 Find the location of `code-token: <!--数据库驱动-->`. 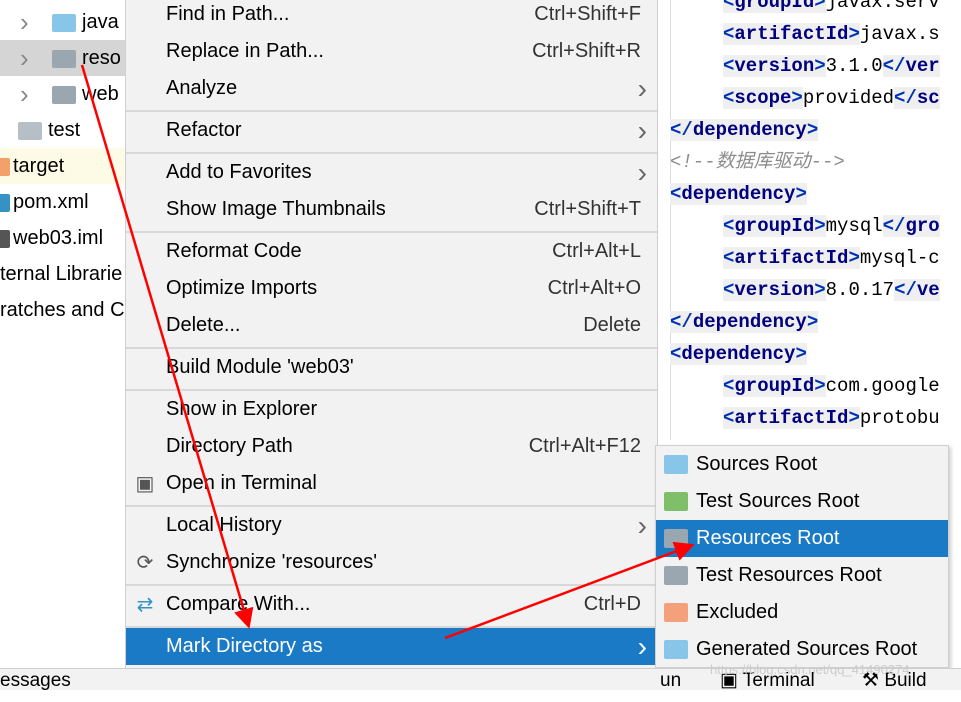

code-token: <!--数据库驱动--> is located at coordinates (757, 162).